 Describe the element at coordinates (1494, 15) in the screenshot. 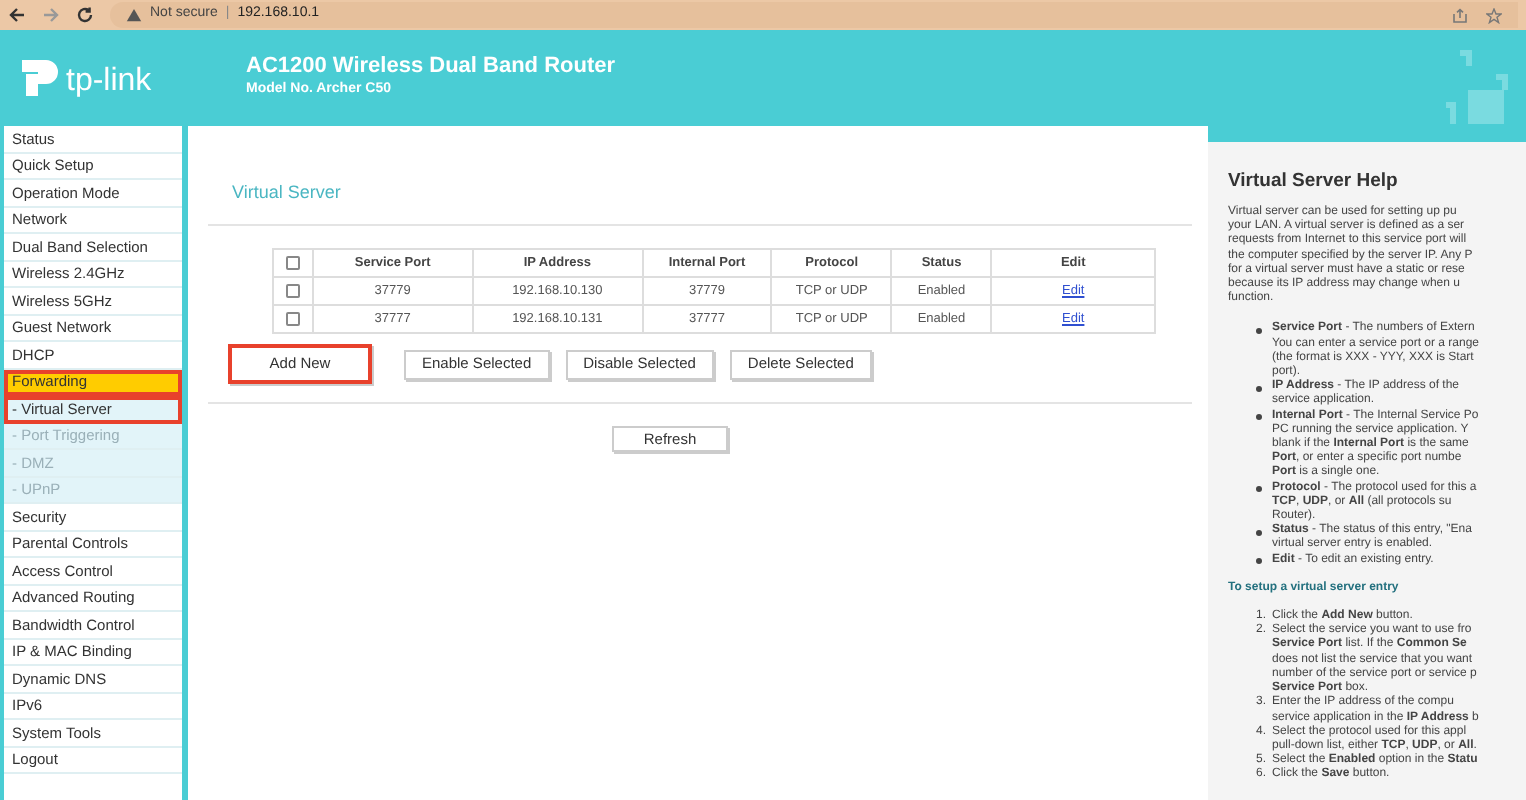

I see `star-icon` at that location.